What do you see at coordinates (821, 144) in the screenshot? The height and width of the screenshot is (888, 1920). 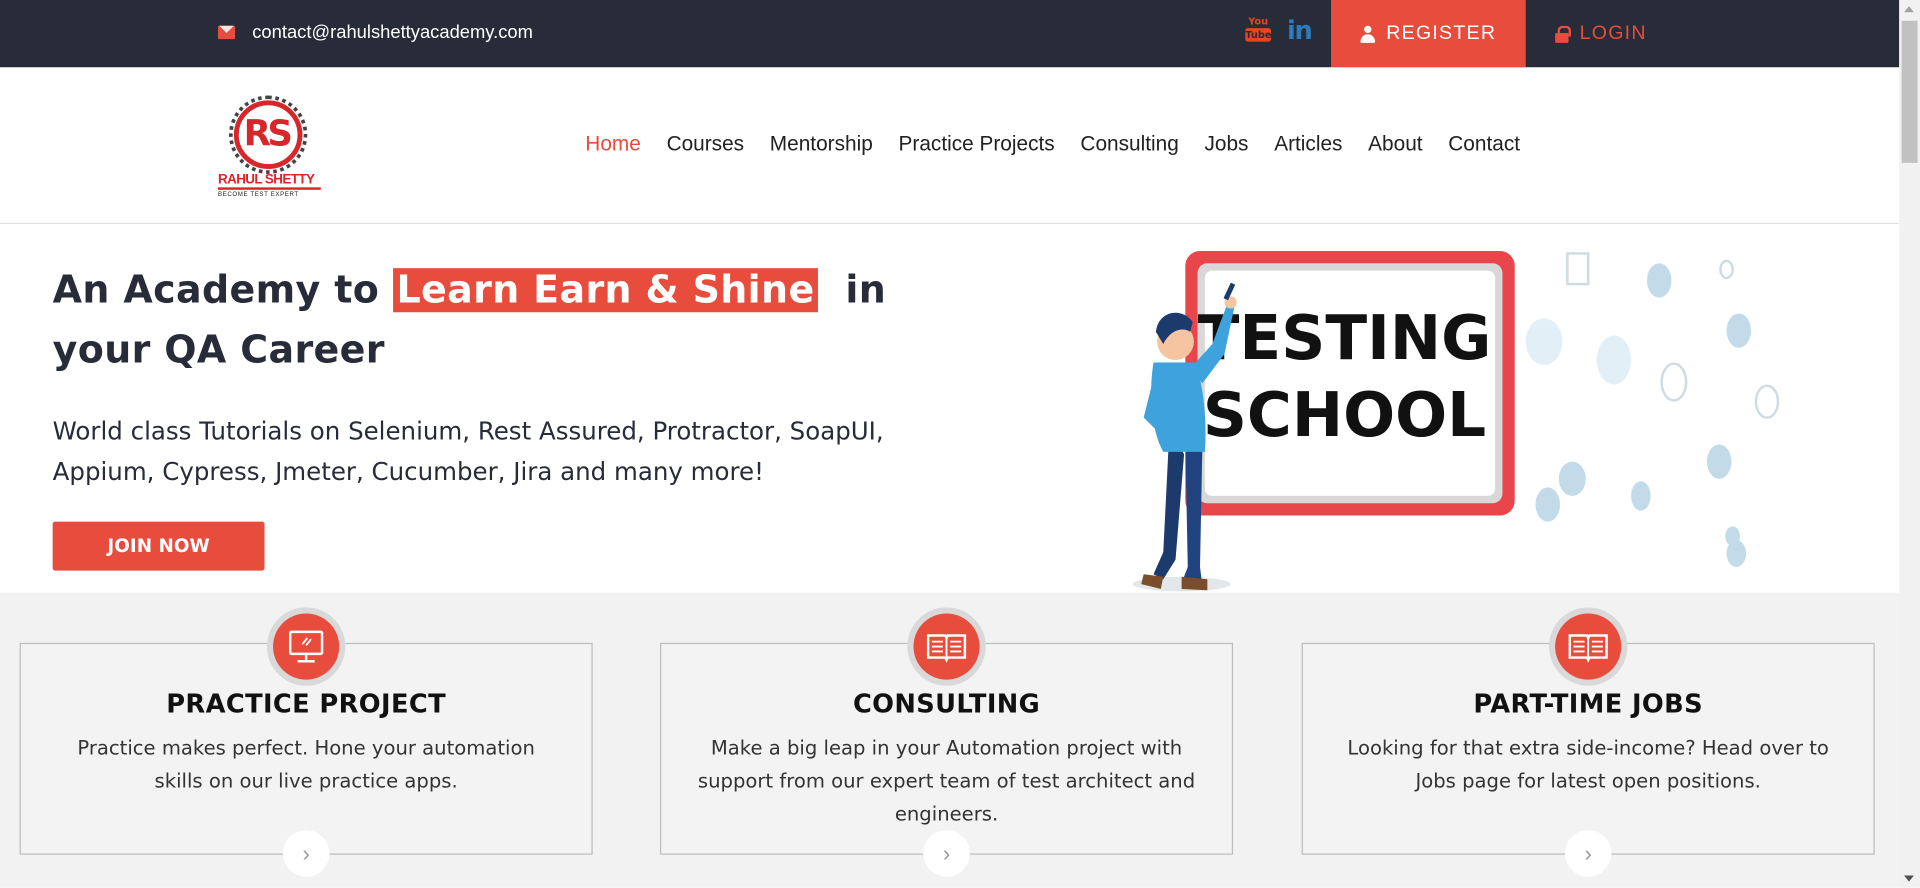 I see `nav-item-mentorship: Mentorship` at bounding box center [821, 144].